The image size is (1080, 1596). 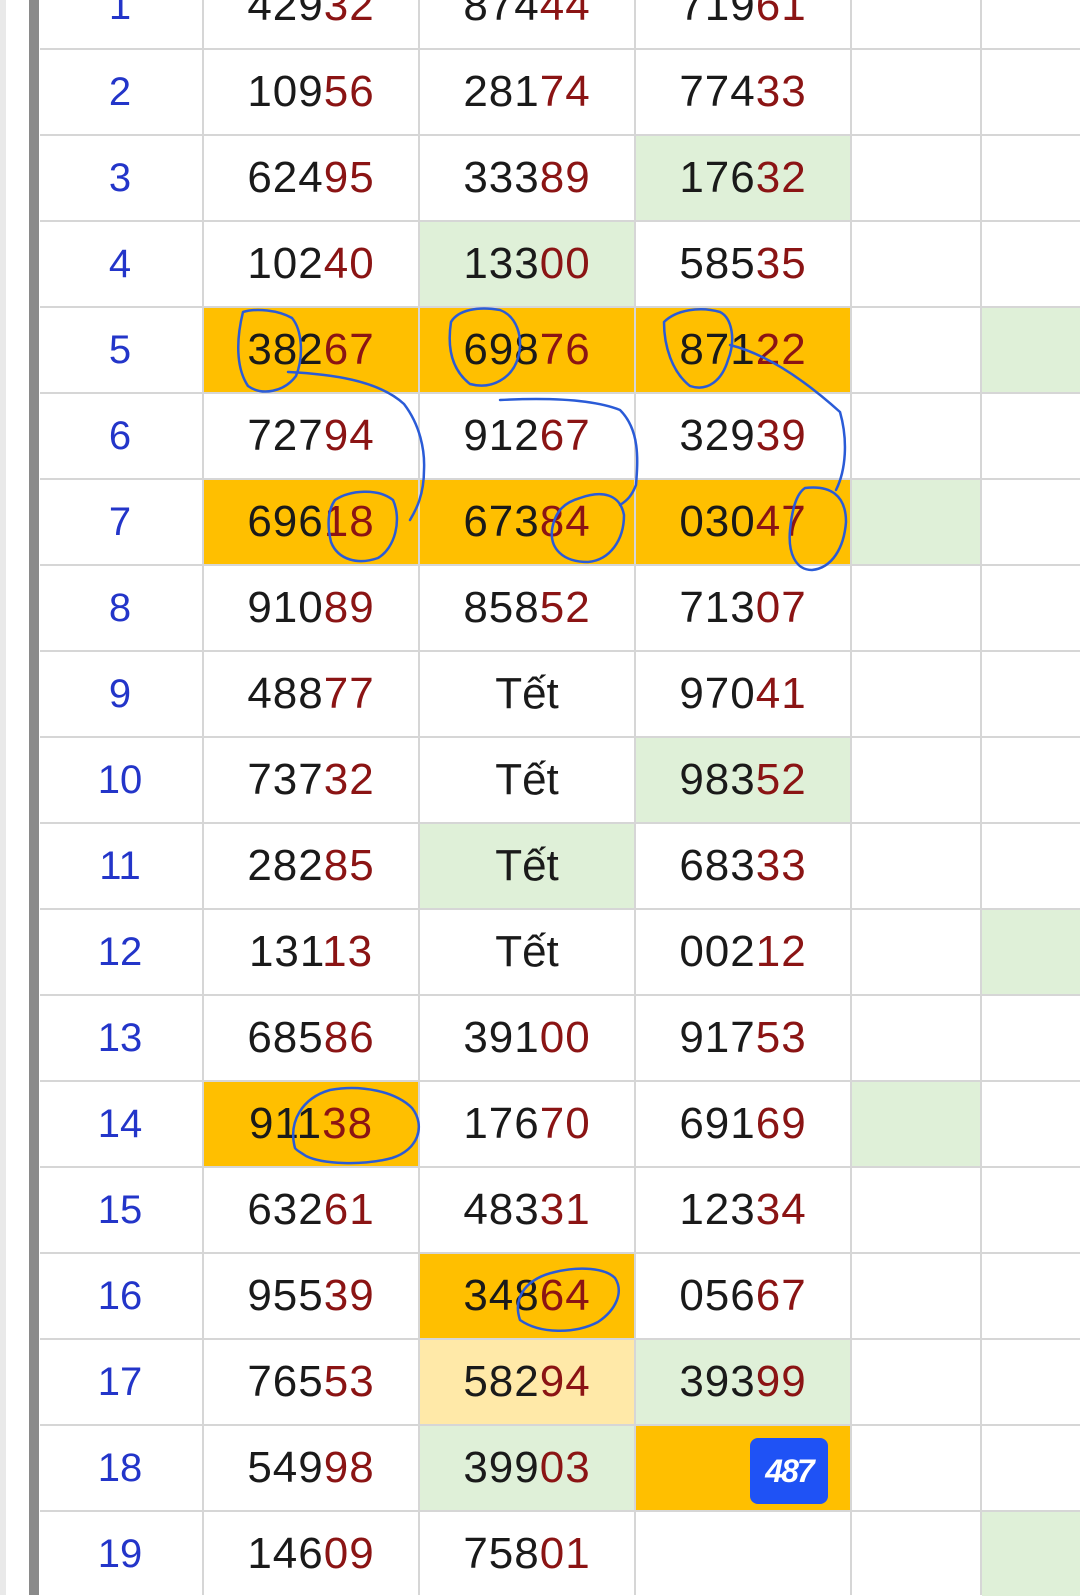 What do you see at coordinates (311, 952) in the screenshot?
I see `table-cell: 13113` at bounding box center [311, 952].